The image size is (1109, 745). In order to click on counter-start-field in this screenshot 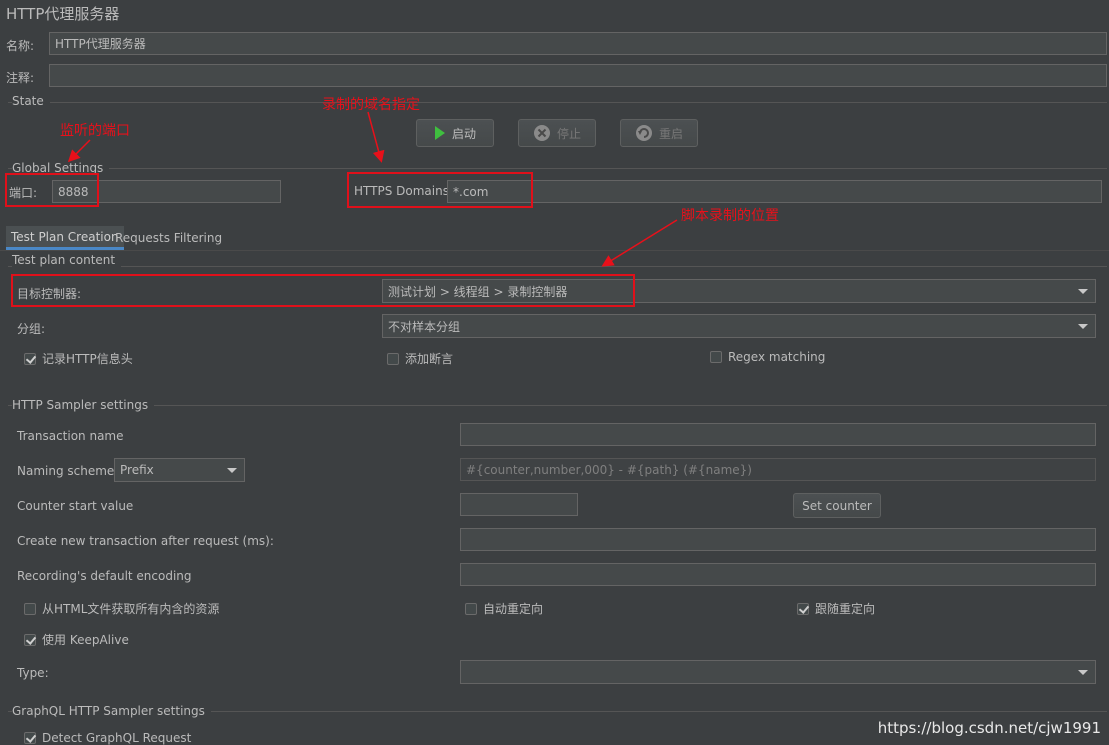, I will do `click(519, 504)`.